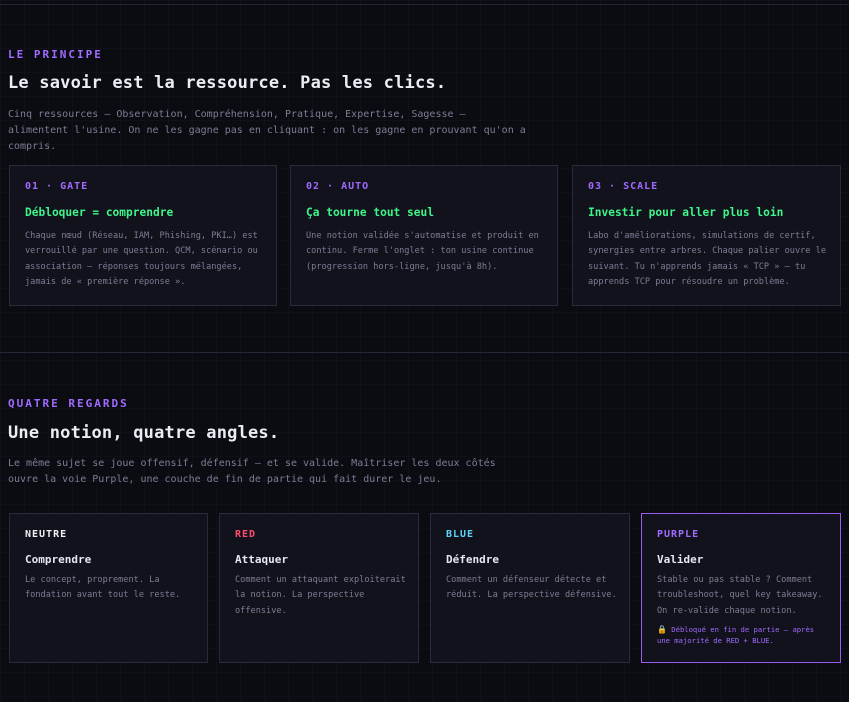 The image size is (849, 702). I want to click on card-title: Attaquer, so click(261, 559).